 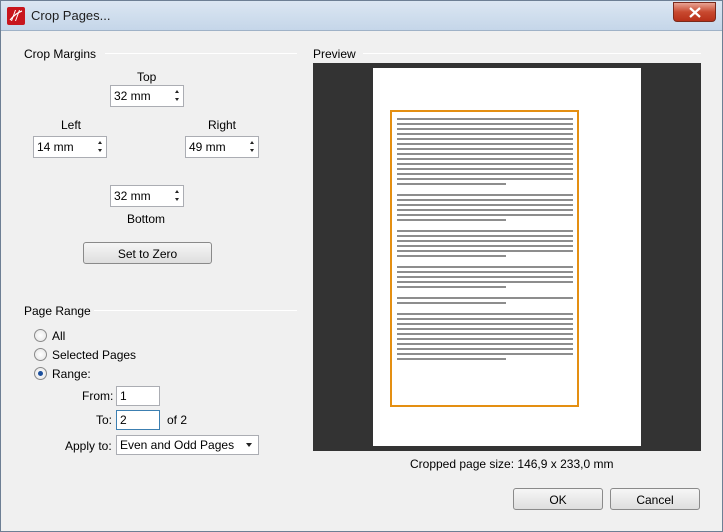 I want to click on left-margin-input, so click(x=63, y=147).